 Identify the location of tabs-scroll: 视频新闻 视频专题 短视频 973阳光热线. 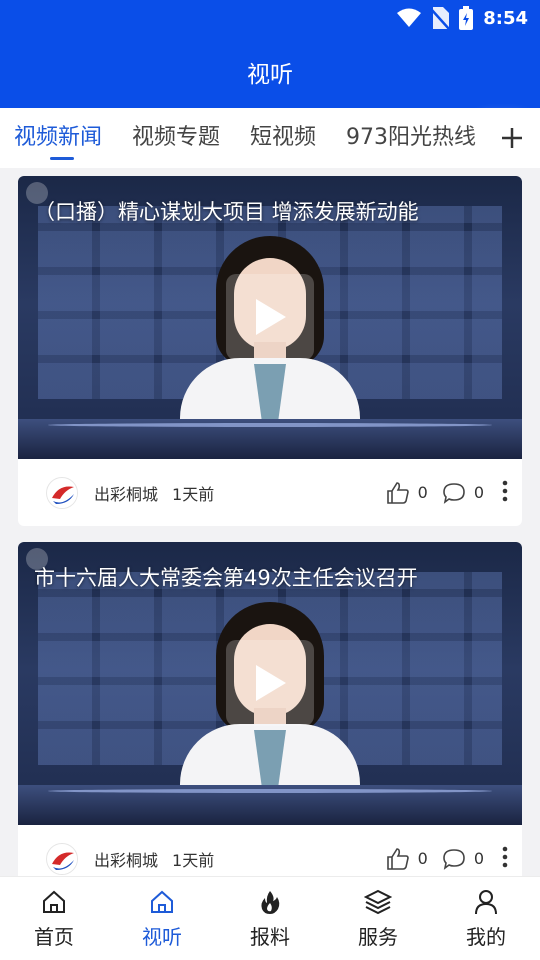
(244, 138).